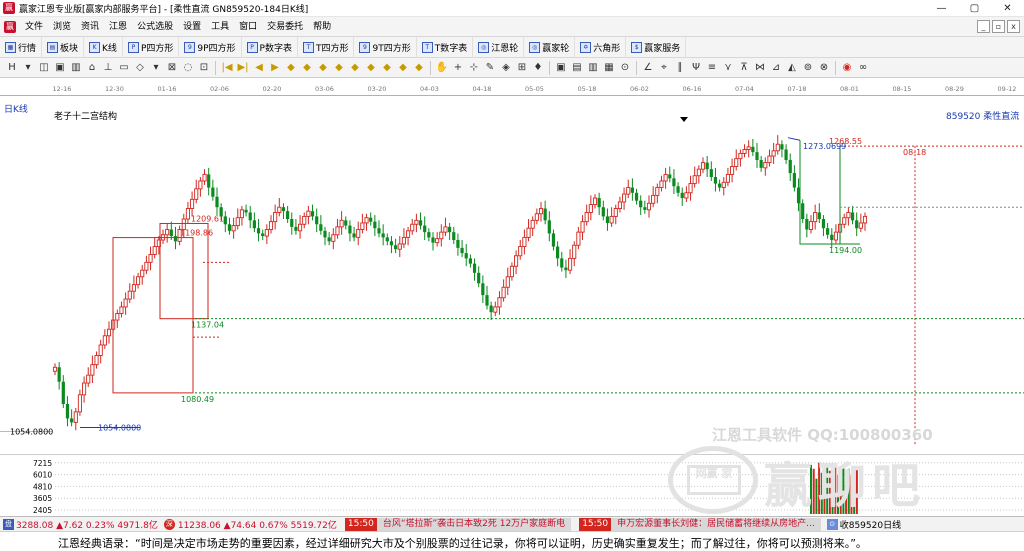  What do you see at coordinates (192, 27) in the screenshot?
I see `menu-settings: 设置` at bounding box center [192, 27].